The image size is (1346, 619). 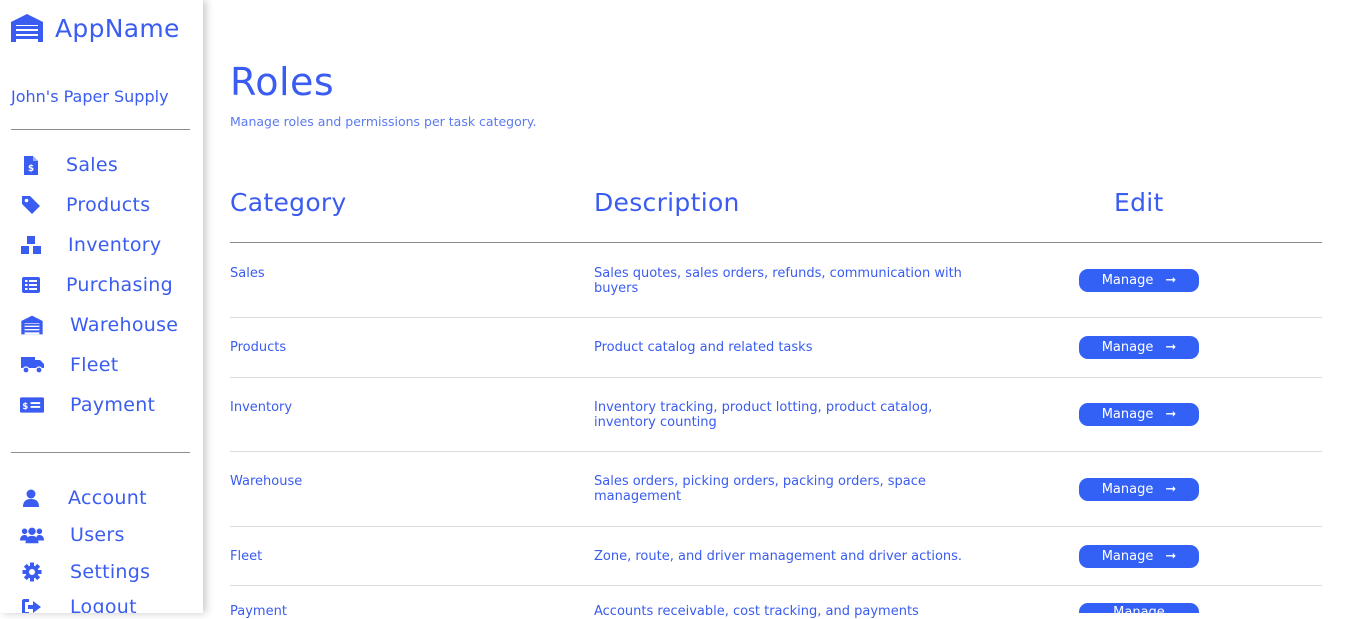 I want to click on manage-button-payment: Manage, so click(x=1139, y=608).